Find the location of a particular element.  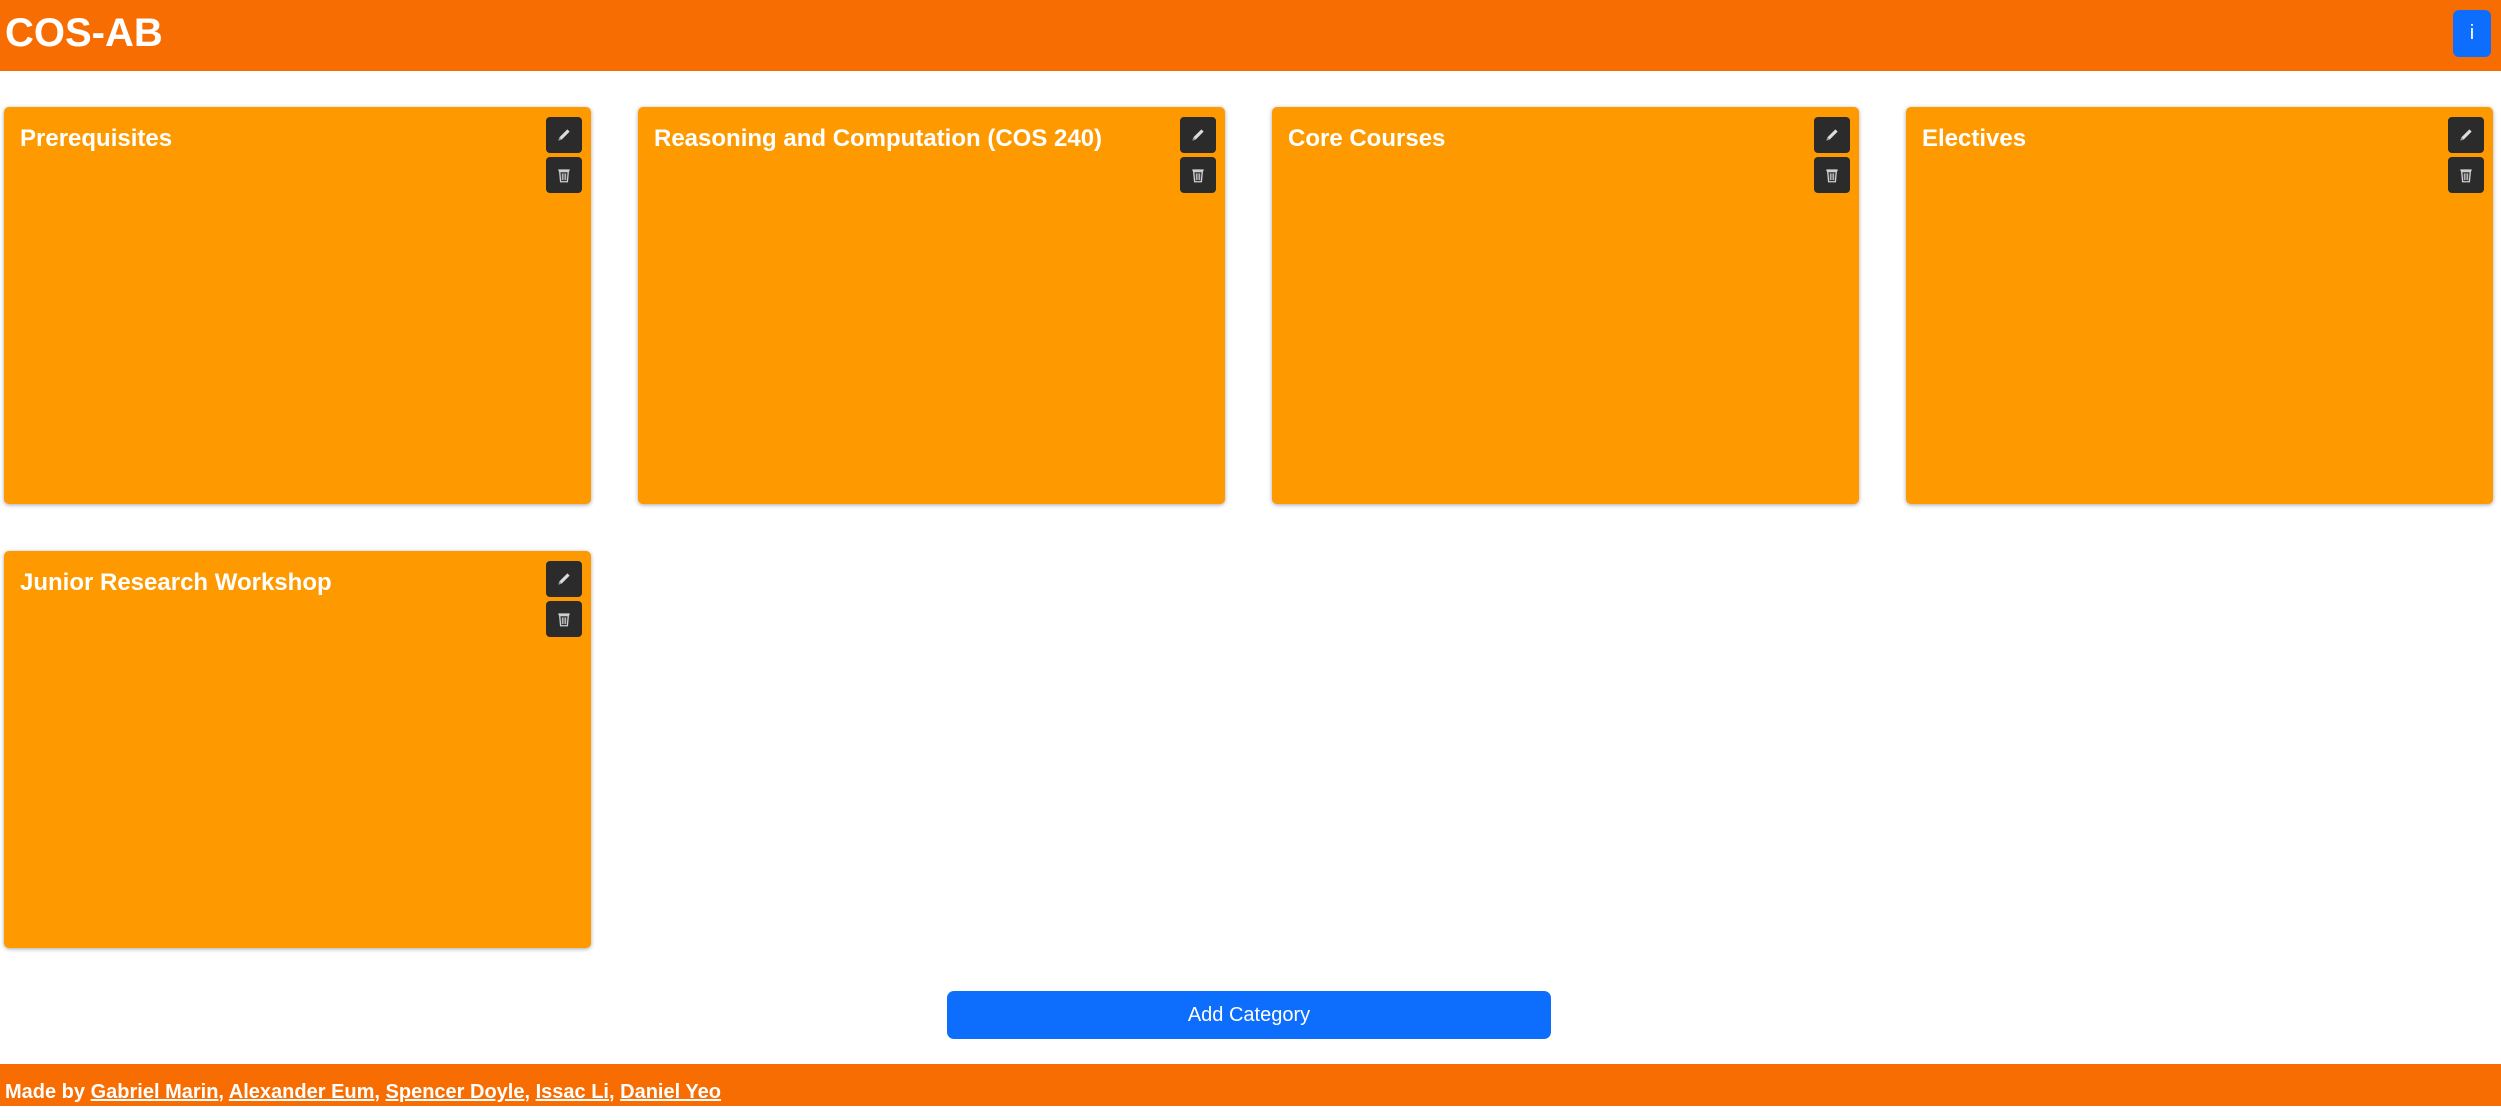

category-title: Core Courses is located at coordinates (1367, 138).